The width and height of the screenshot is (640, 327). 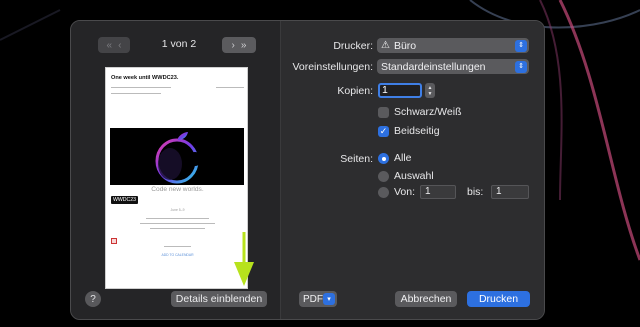 What do you see at coordinates (433, 66) in the screenshot?
I see `presets-value: Standardeinstellungen` at bounding box center [433, 66].